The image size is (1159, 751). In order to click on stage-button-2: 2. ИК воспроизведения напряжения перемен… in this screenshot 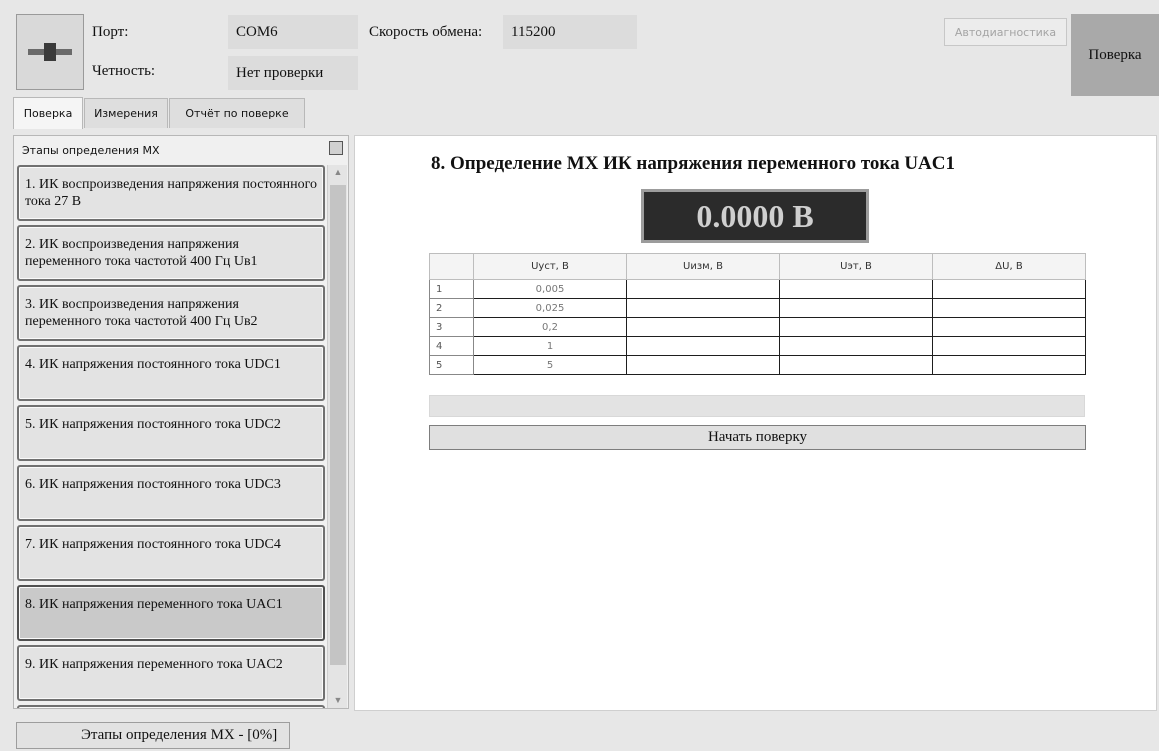, I will do `click(171, 253)`.